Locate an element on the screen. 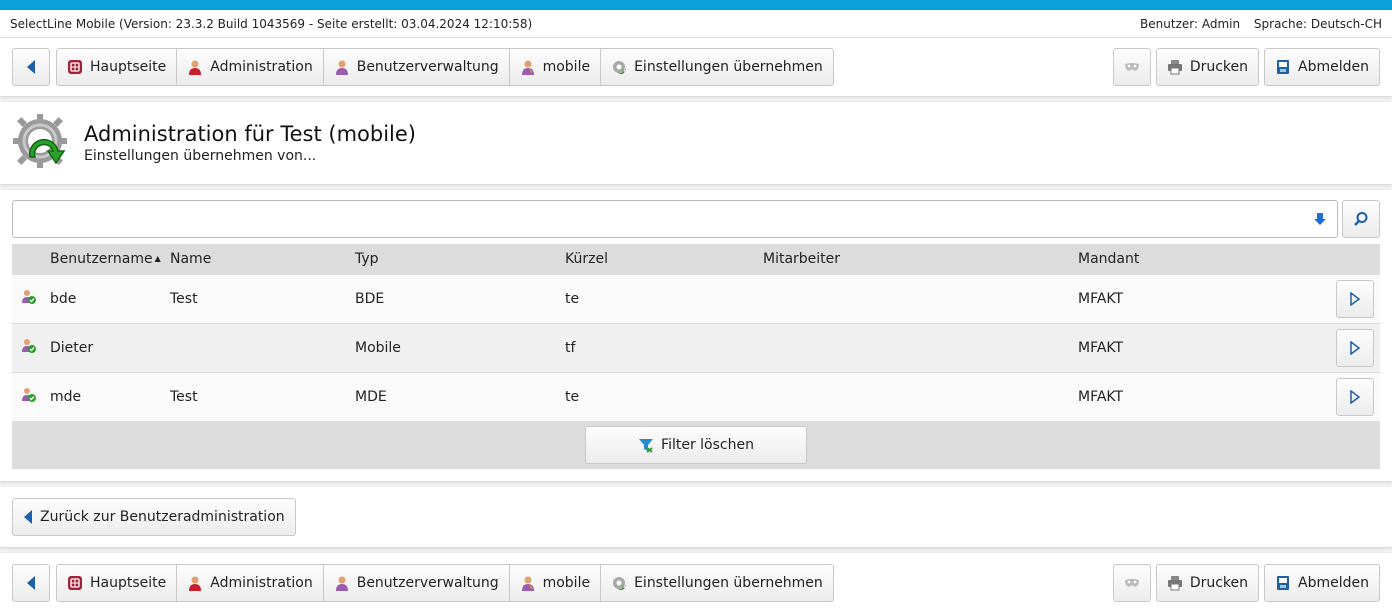 The width and height of the screenshot is (1392, 613). clear-filter-button: Filter löschen is located at coordinates (696, 445).